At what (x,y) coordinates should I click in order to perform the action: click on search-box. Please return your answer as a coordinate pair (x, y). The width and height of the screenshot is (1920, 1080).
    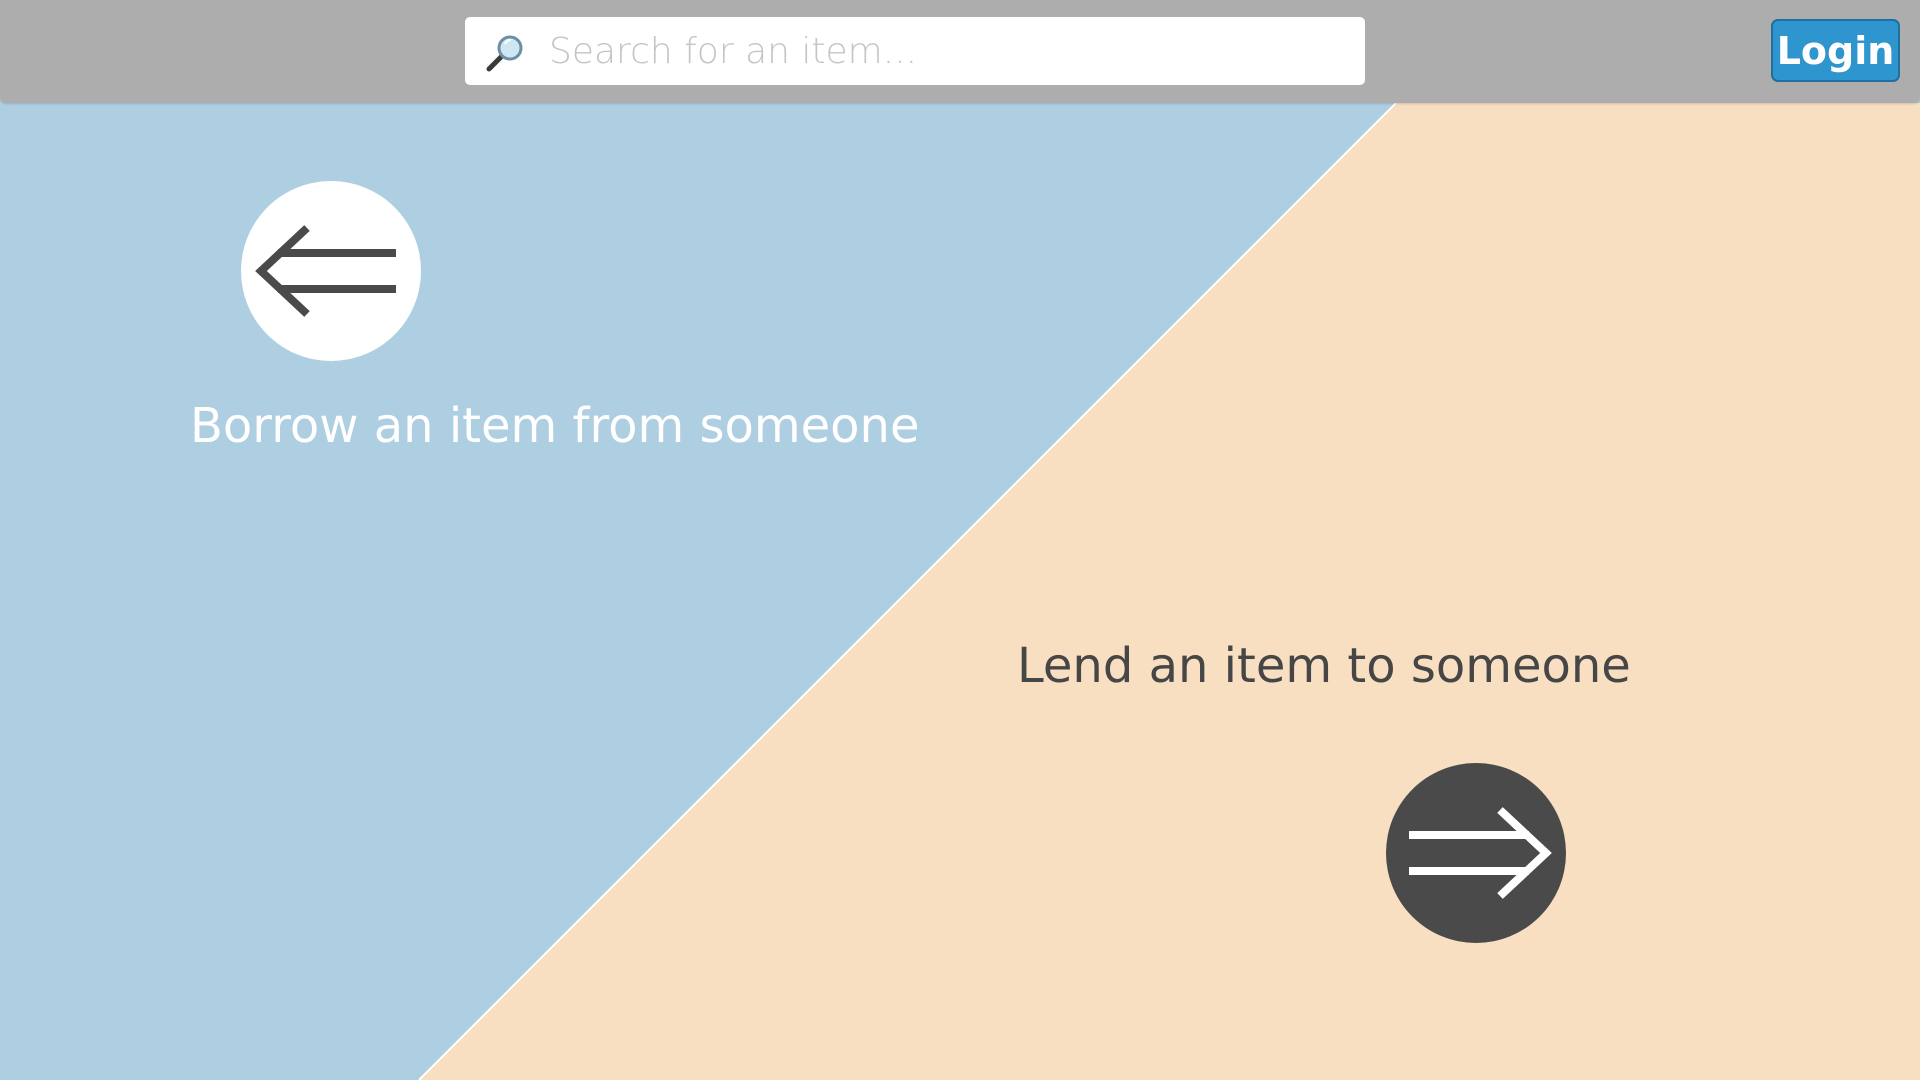
    Looking at the image, I should click on (915, 51).